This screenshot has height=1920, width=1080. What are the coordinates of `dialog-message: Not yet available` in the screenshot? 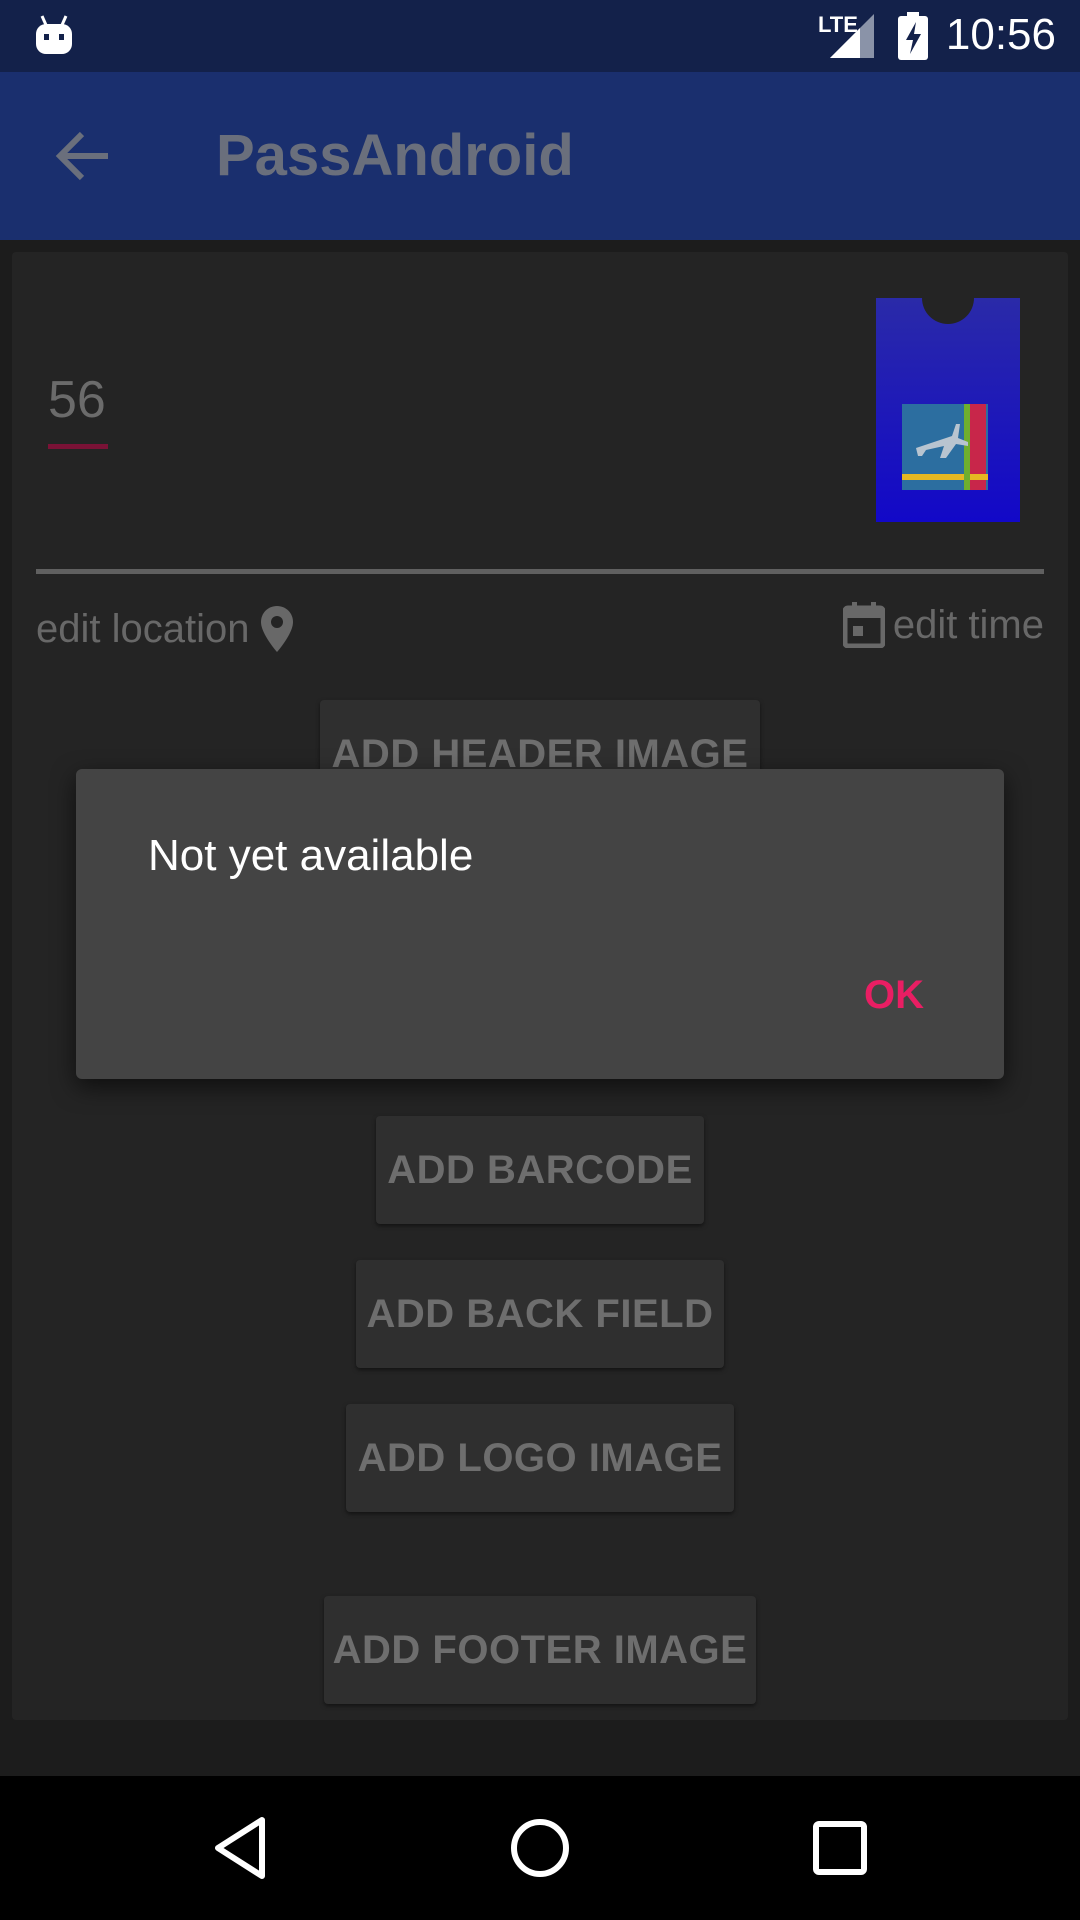 It's located at (311, 855).